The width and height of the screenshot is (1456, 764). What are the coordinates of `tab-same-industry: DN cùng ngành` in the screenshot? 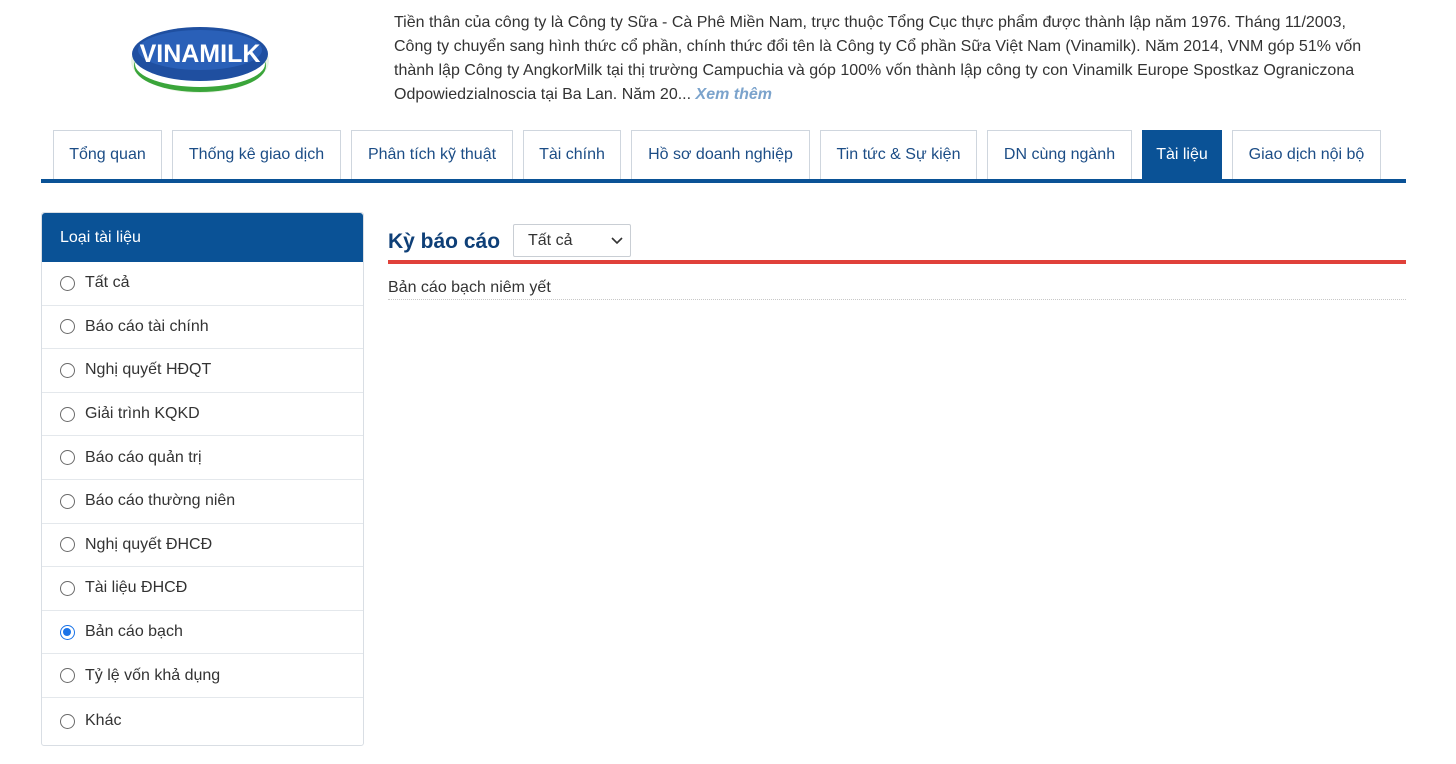 It's located at (1059, 154).